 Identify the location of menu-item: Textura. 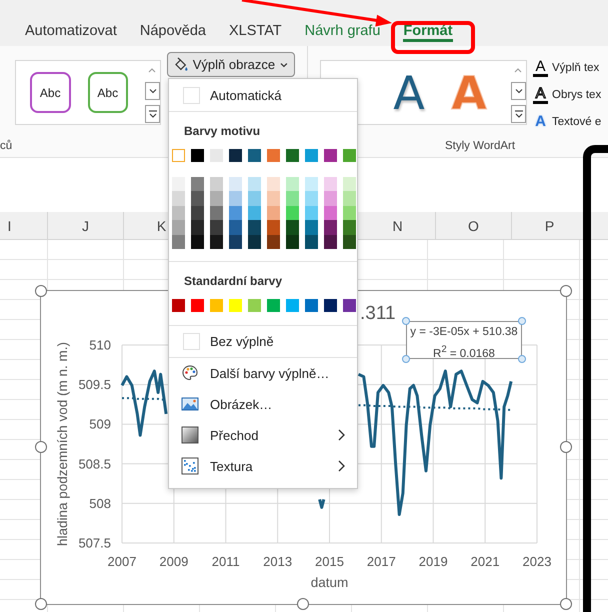
(263, 466).